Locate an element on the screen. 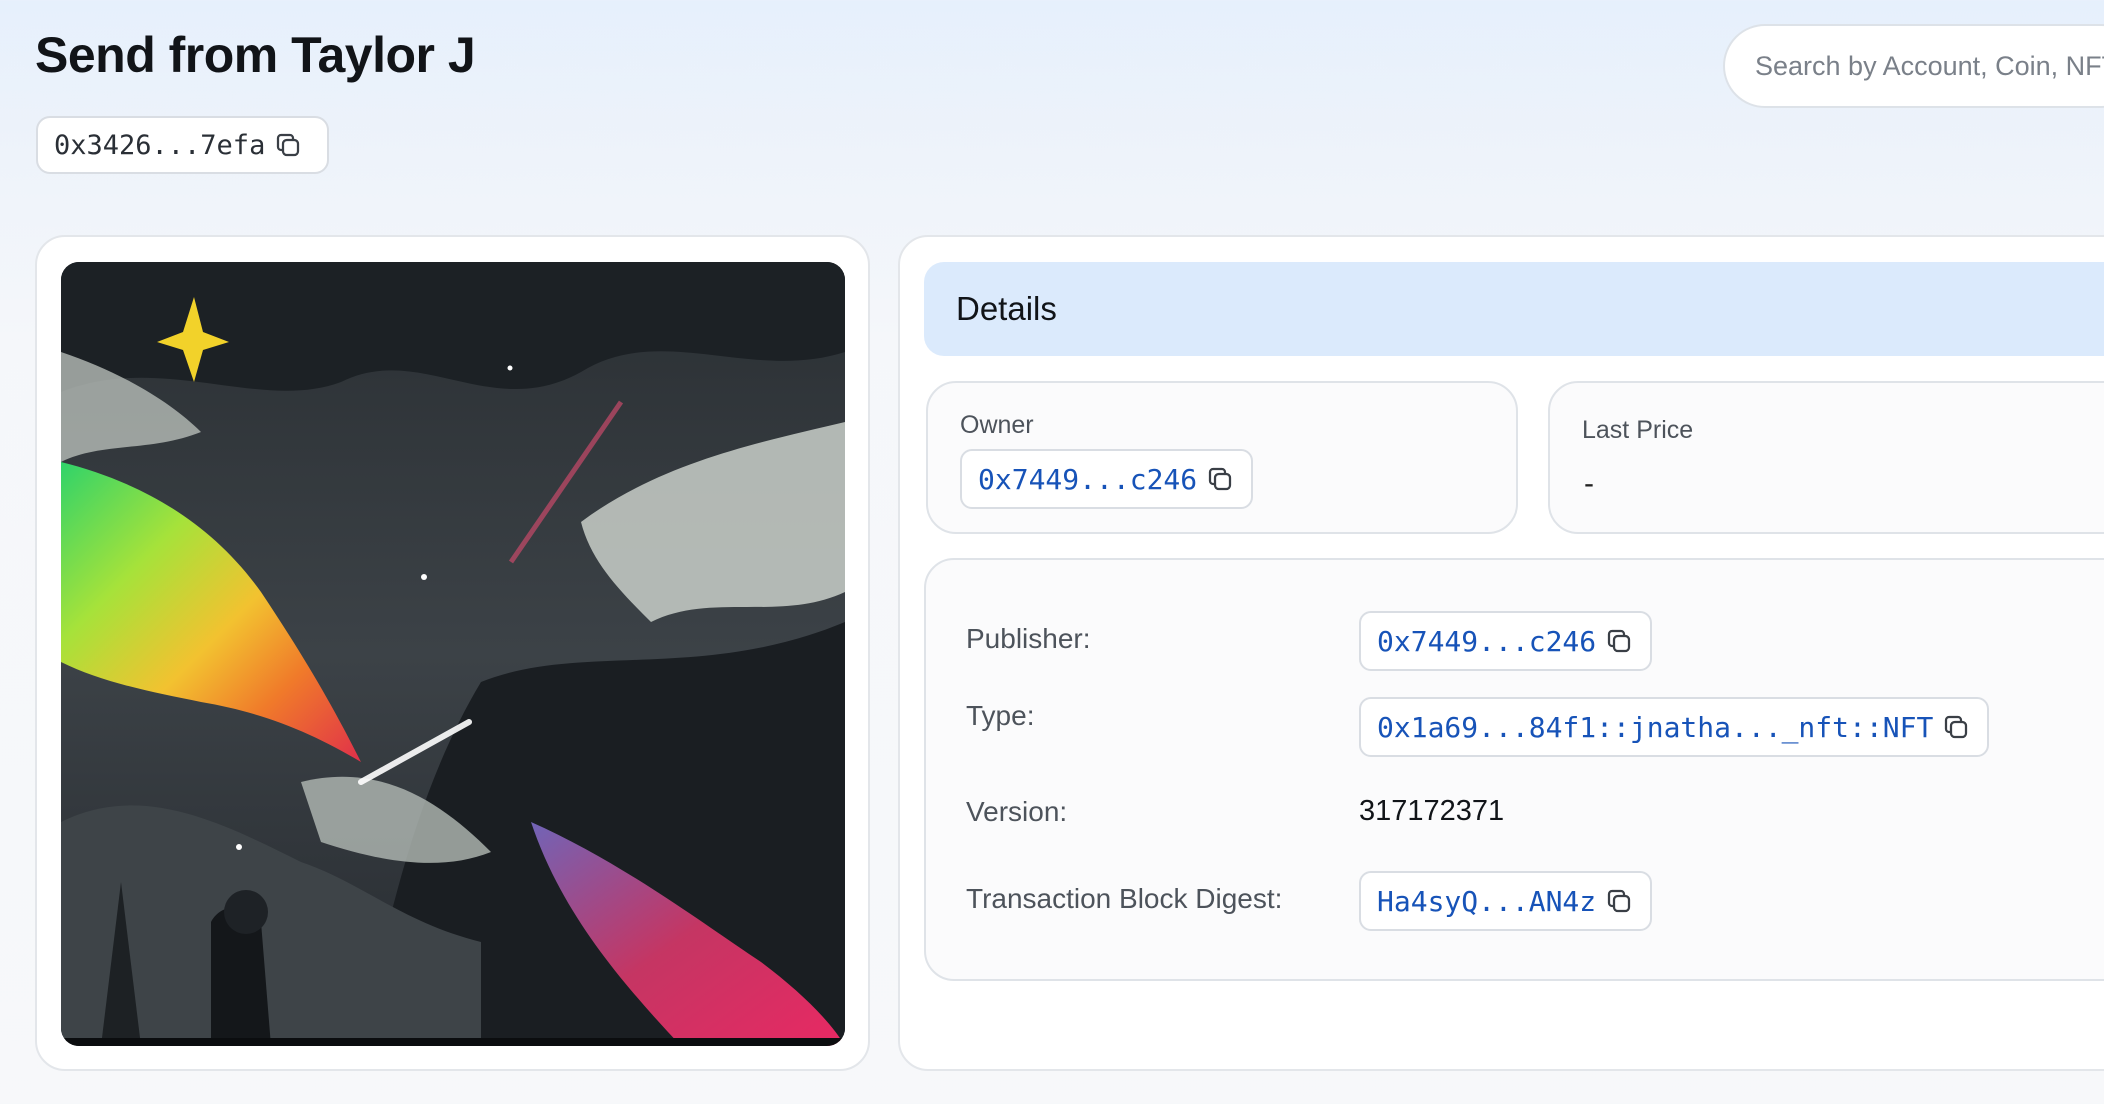  last-price-value: - is located at coordinates (1589, 483).